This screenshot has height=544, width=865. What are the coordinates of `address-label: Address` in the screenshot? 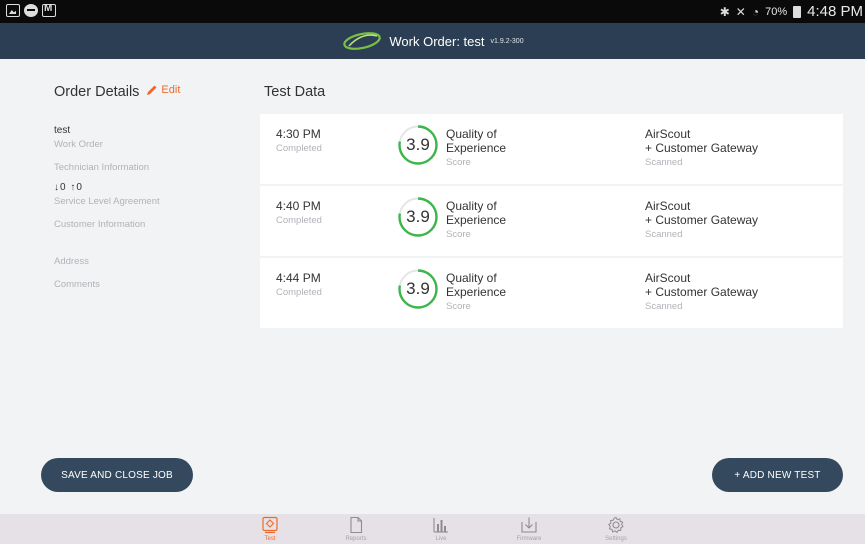 It's located at (71, 261).